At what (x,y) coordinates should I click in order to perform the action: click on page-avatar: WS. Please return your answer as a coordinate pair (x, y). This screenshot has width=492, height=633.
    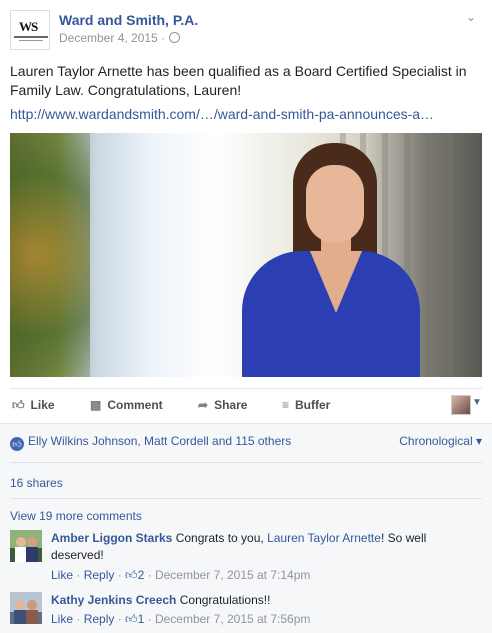
    Looking at the image, I should click on (30, 30).